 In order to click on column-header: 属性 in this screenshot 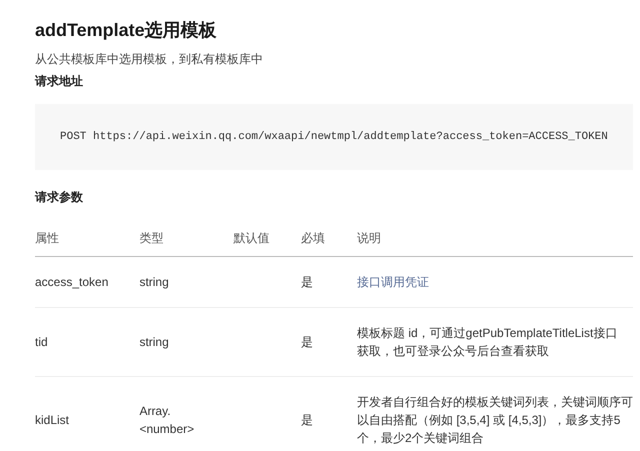, I will do `click(87, 238)`.